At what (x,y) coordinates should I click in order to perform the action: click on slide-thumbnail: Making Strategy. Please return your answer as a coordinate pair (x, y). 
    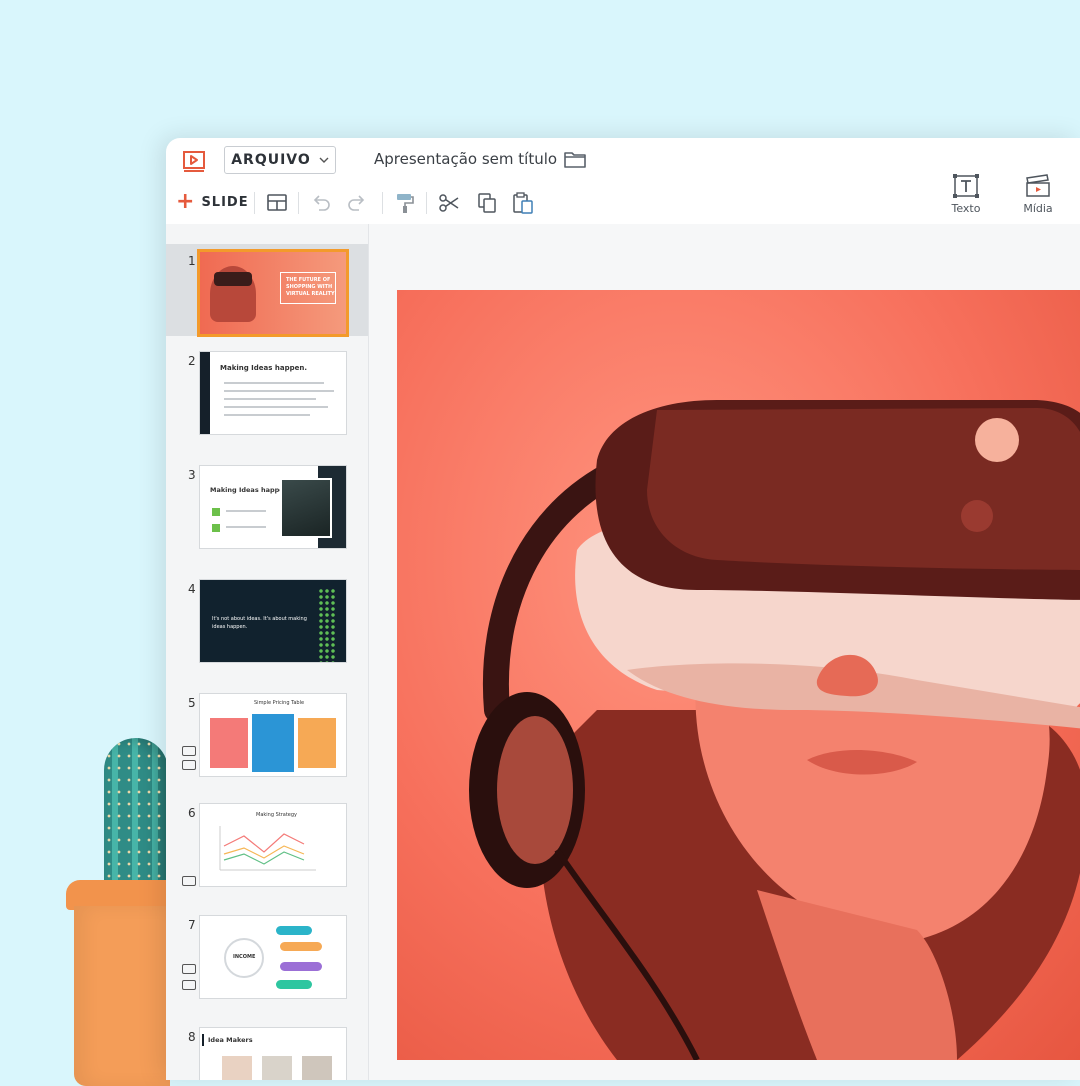
    Looking at the image, I should click on (273, 845).